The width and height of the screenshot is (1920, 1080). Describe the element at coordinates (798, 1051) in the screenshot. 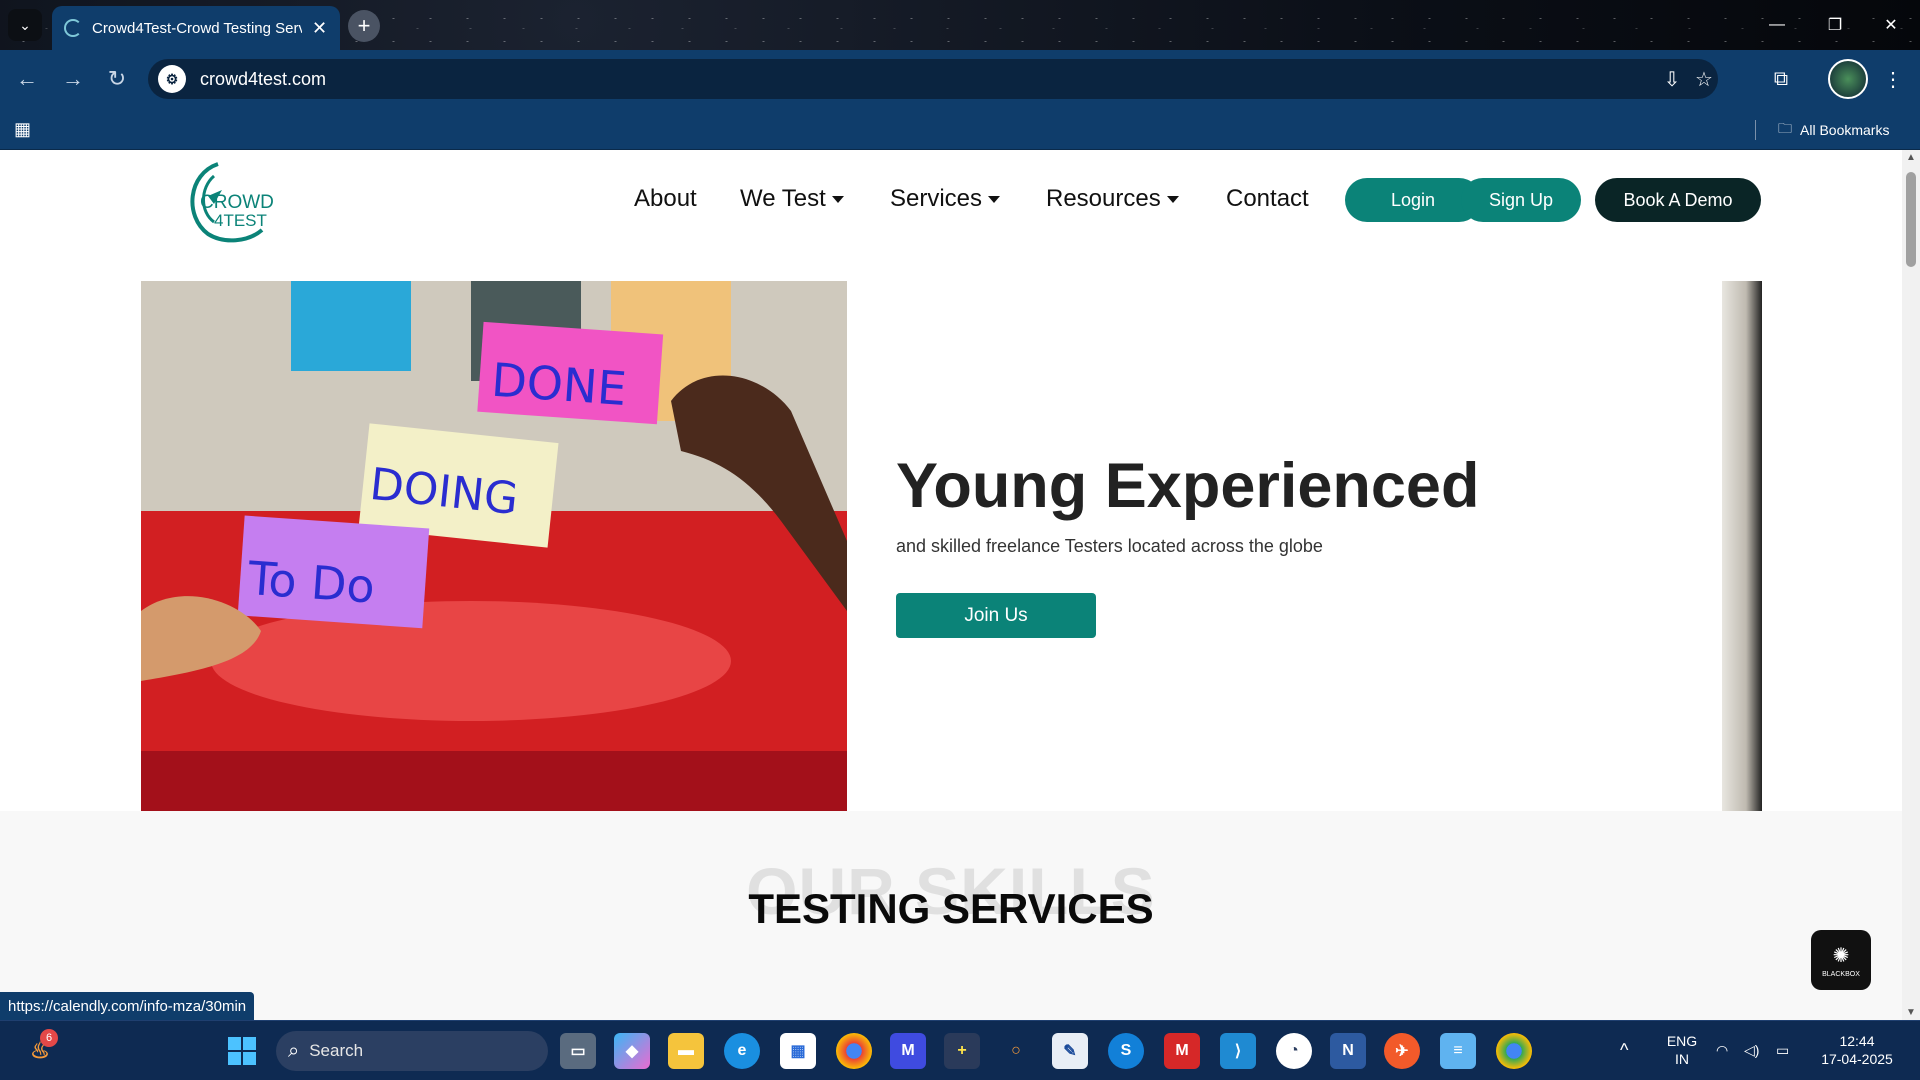

I see `store-icon: ▦` at that location.